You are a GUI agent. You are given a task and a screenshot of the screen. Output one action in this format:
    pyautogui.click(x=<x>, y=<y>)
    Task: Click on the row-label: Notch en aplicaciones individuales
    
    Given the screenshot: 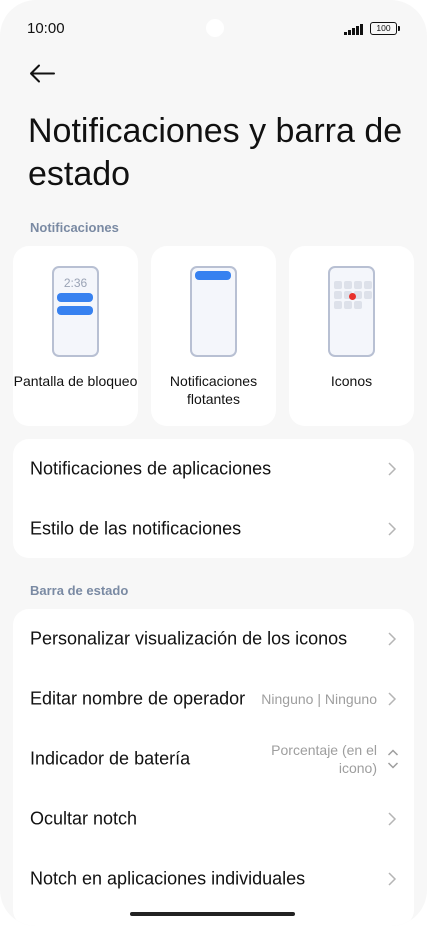 What is the action you would take?
    pyautogui.click(x=168, y=878)
    